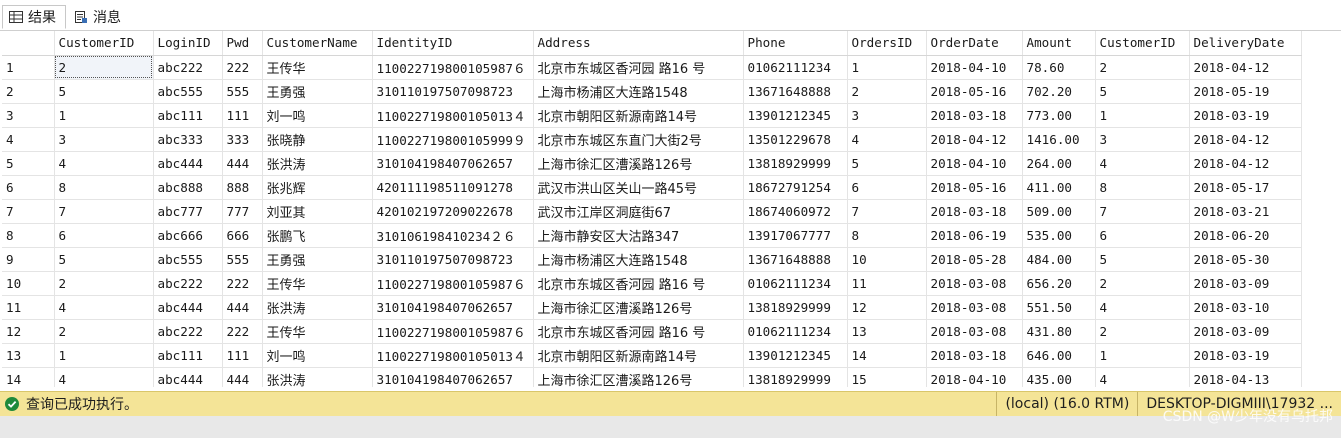  I want to click on column-header: Amount, so click(1059, 43).